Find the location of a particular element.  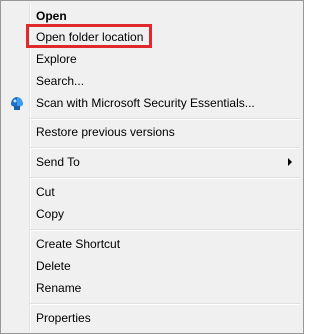

menu-item-restore-previous-versions: Restore previous versions is located at coordinates (152, 132).